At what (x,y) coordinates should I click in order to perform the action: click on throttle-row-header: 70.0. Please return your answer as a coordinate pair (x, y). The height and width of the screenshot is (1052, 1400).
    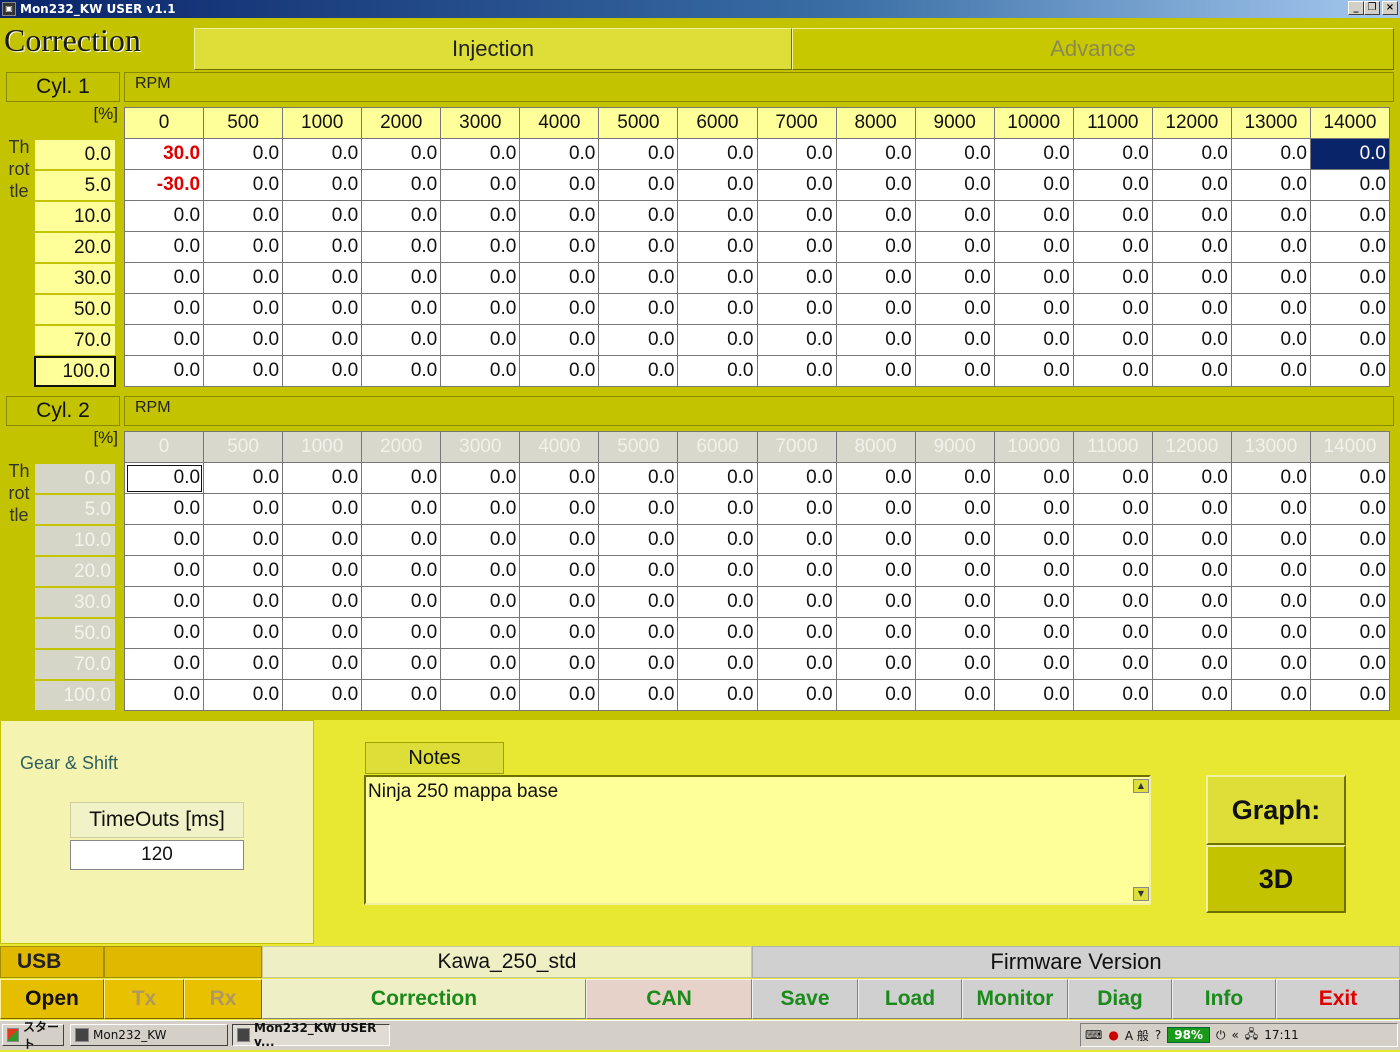
    Looking at the image, I should click on (75, 340).